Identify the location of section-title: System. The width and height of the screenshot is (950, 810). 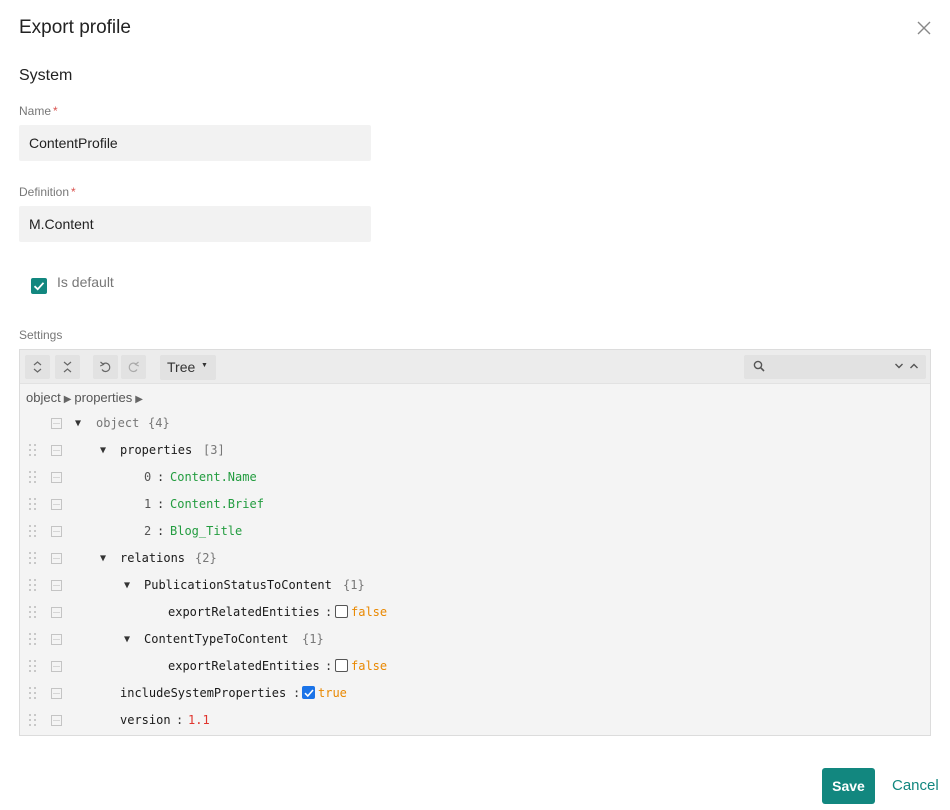
(46, 75).